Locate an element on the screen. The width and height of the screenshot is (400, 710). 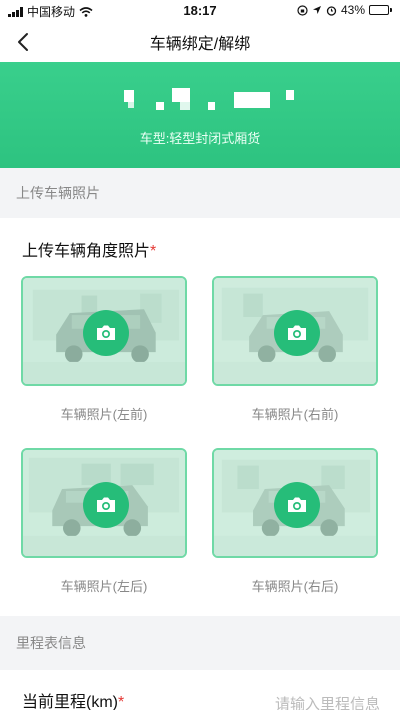
orientation-lock-icon is located at coordinates (302, 10).